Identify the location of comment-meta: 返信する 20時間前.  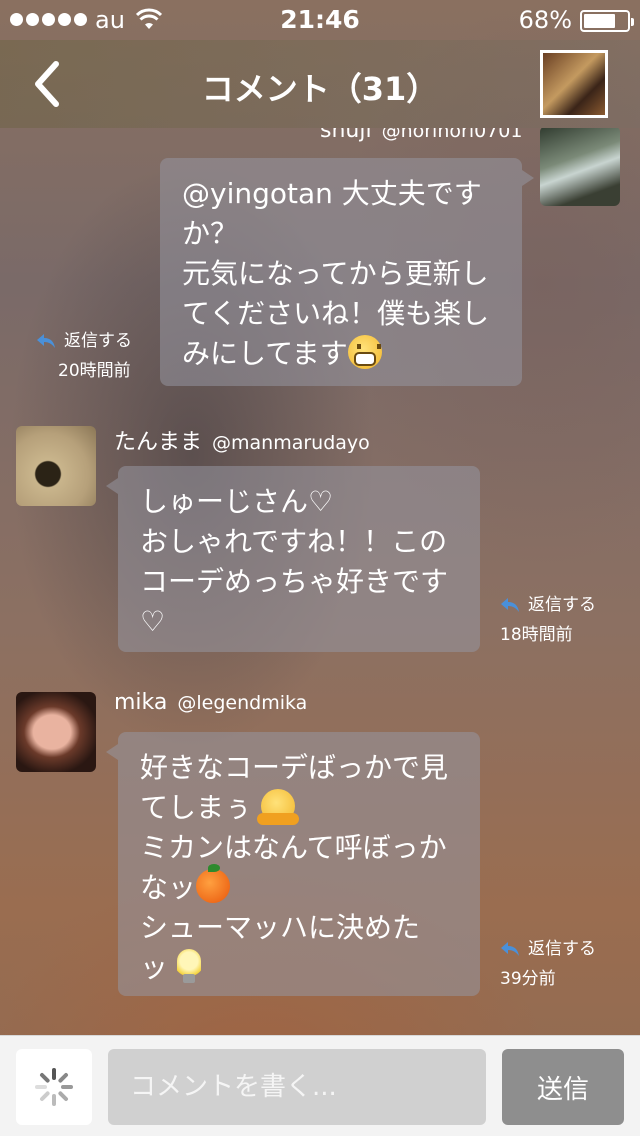
(84, 356).